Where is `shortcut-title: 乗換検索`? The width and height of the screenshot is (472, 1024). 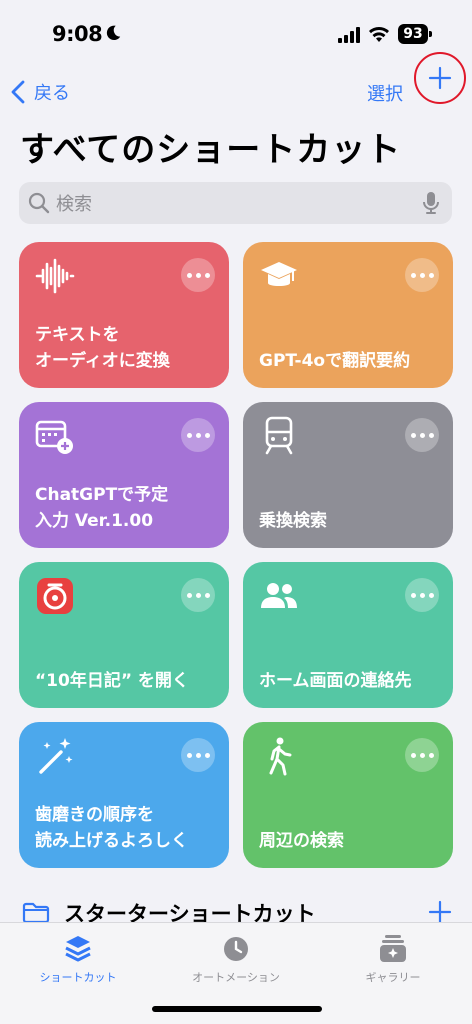 shortcut-title: 乗換検索 is located at coordinates (293, 521).